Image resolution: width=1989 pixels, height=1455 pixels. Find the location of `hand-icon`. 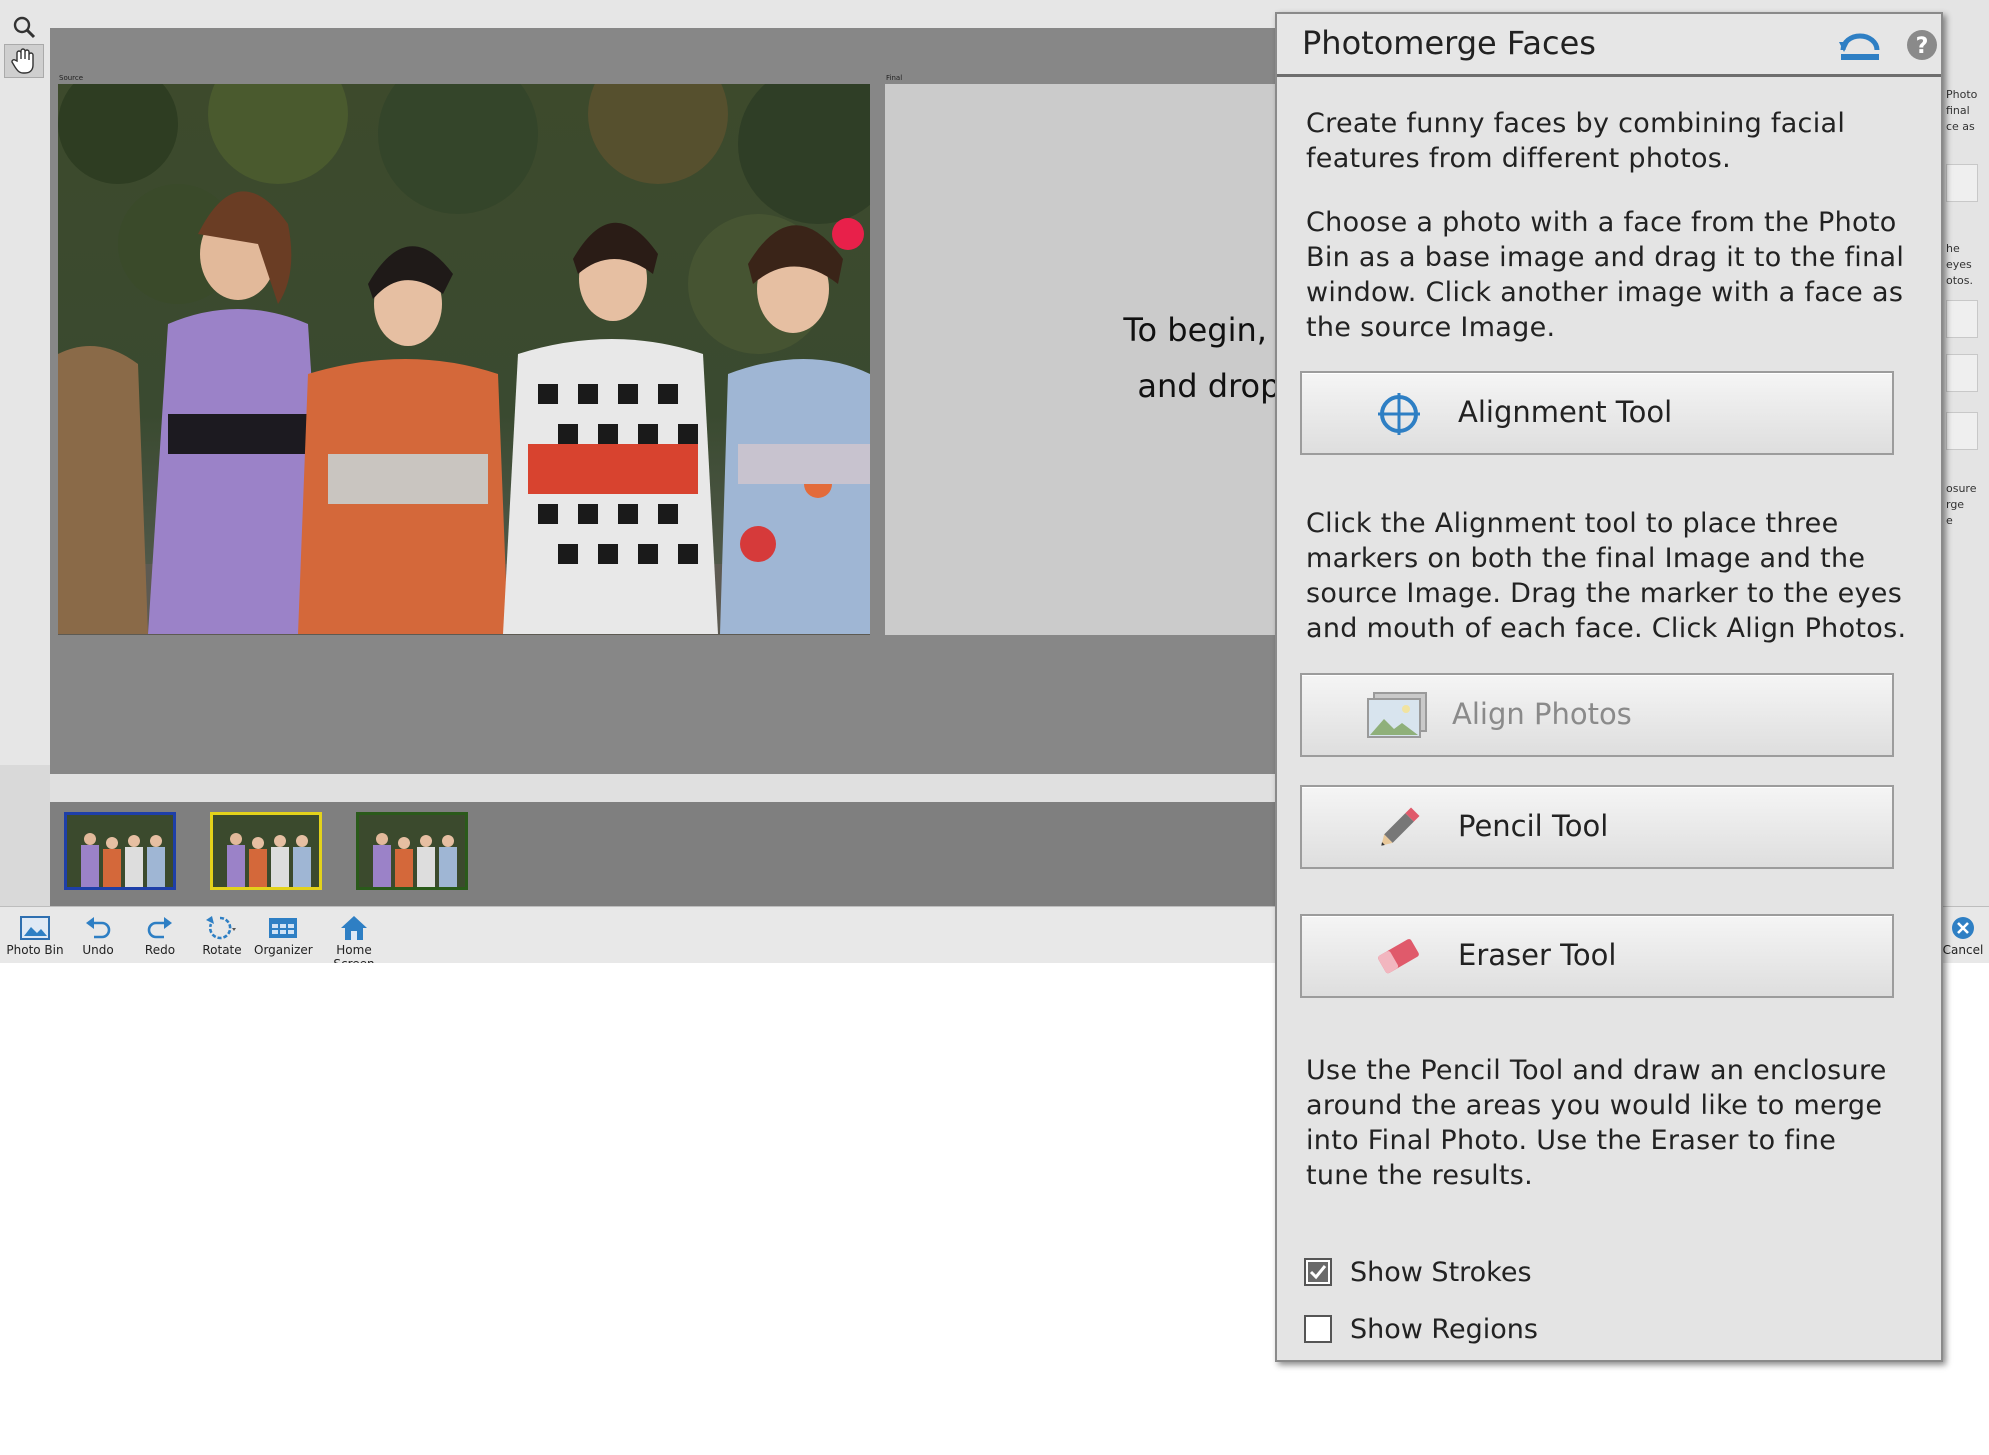

hand-icon is located at coordinates (22, 61).